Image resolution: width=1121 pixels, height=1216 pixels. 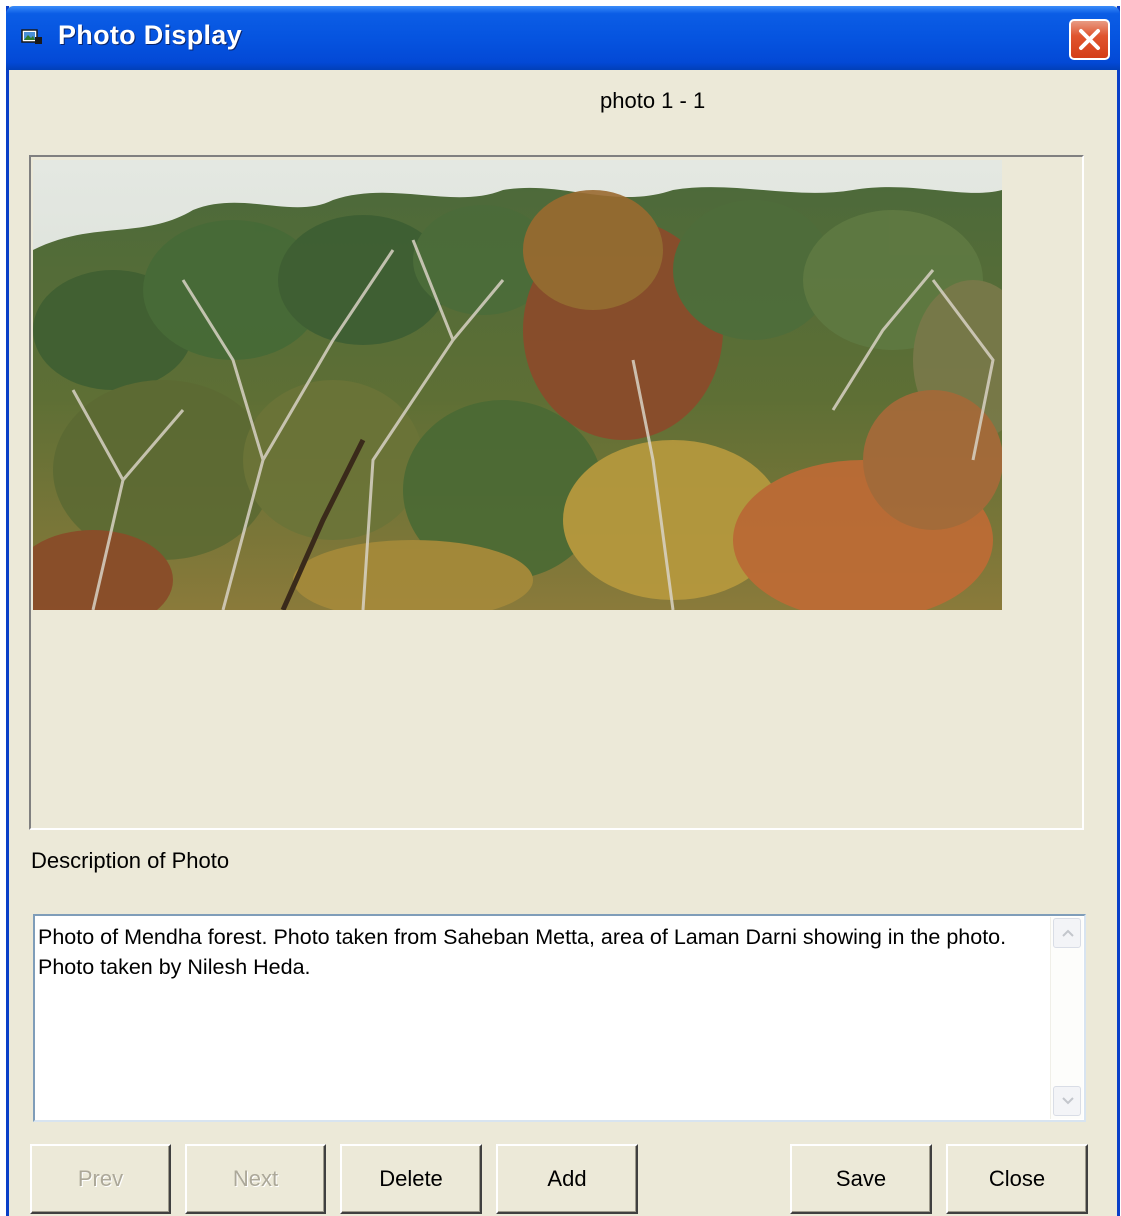 I want to click on prev-button: Prev, so click(x=100, y=1179).